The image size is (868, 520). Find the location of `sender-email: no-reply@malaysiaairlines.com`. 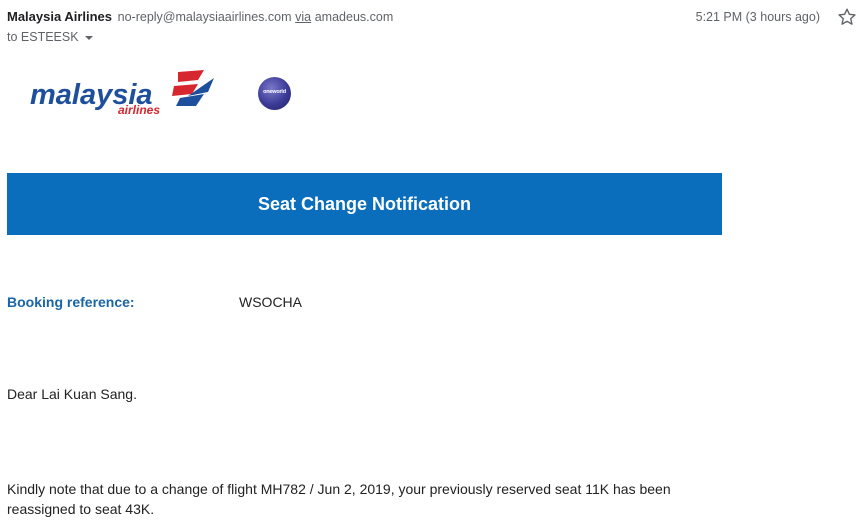

sender-email: no-reply@malaysiaairlines.com is located at coordinates (204, 17).